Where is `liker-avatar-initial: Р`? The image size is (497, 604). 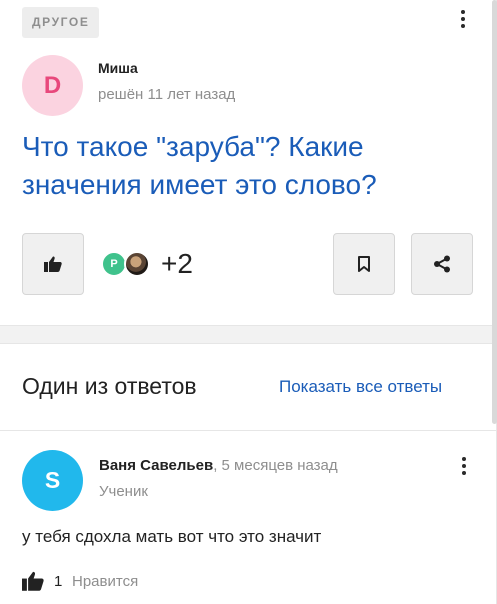
liker-avatar-initial: Р is located at coordinates (114, 264).